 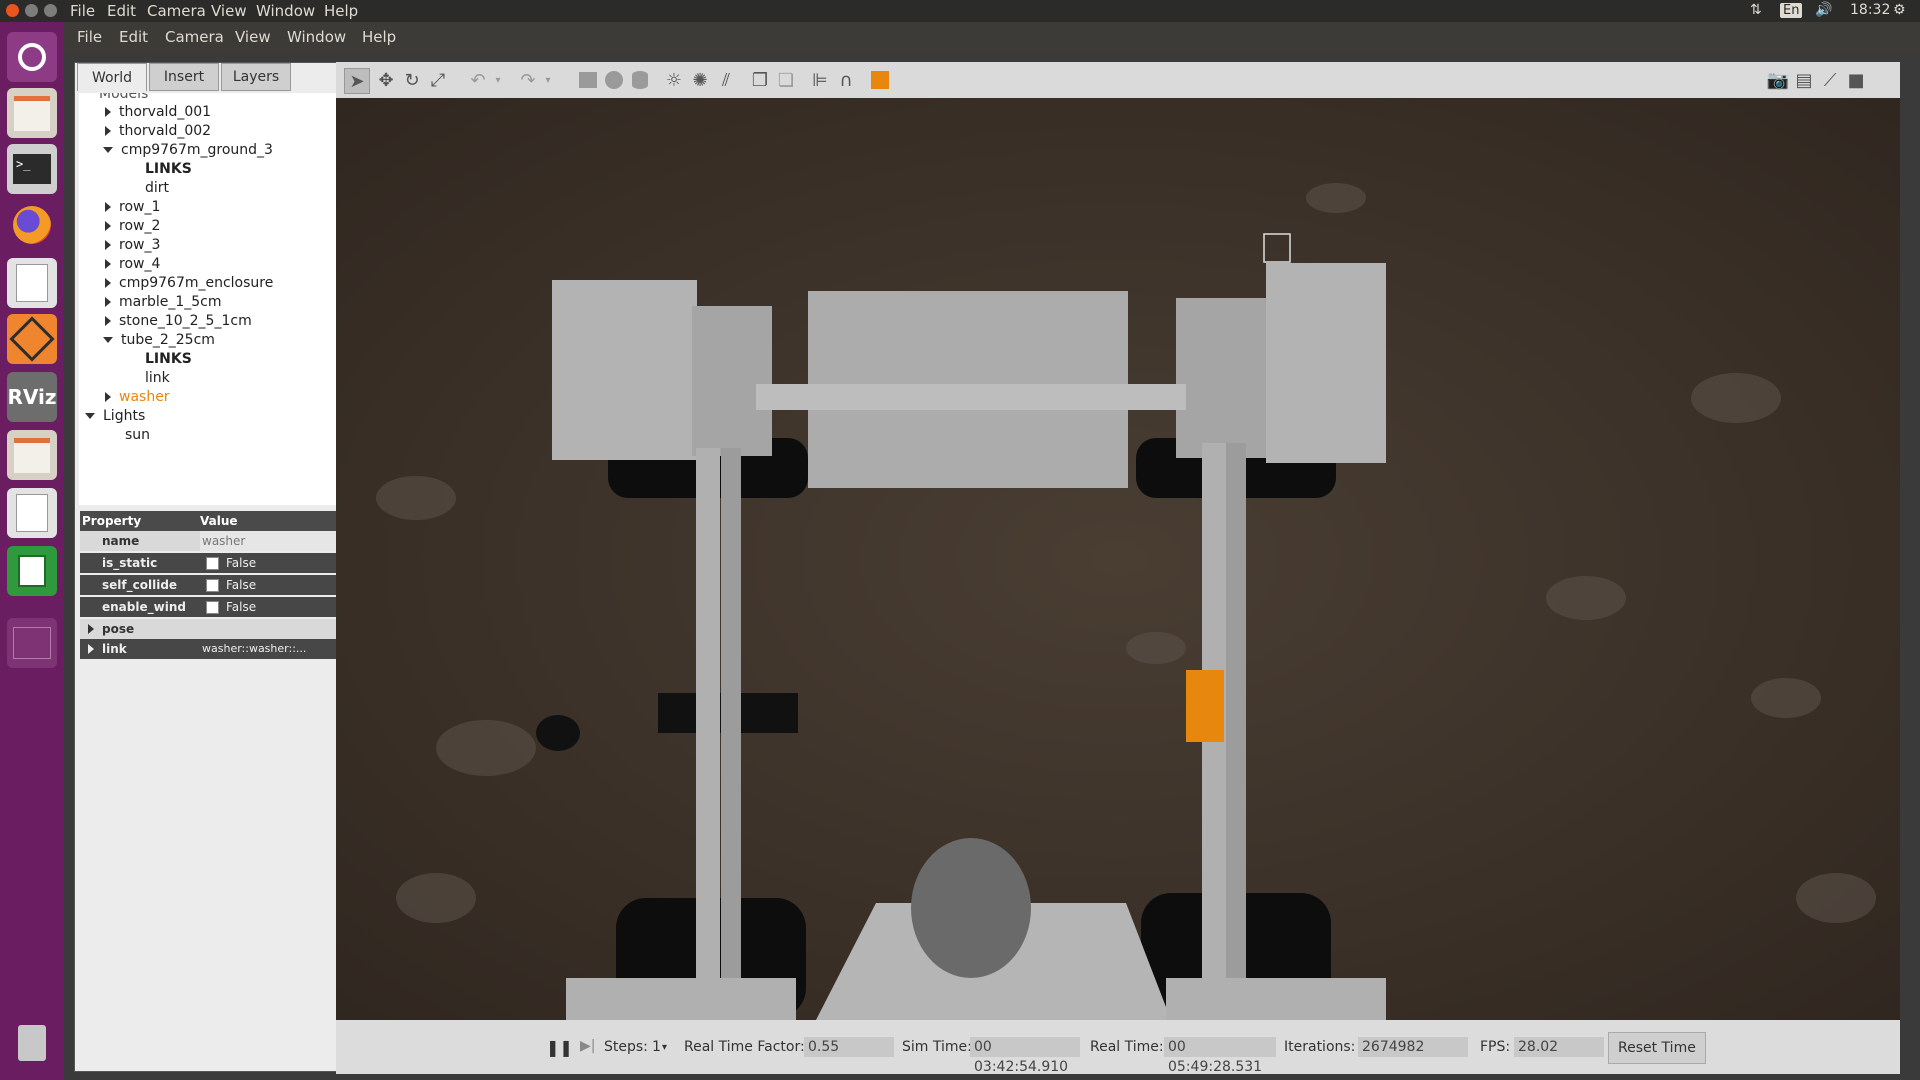 What do you see at coordinates (438, 80) in the screenshot?
I see `scale-icon: ⤢` at bounding box center [438, 80].